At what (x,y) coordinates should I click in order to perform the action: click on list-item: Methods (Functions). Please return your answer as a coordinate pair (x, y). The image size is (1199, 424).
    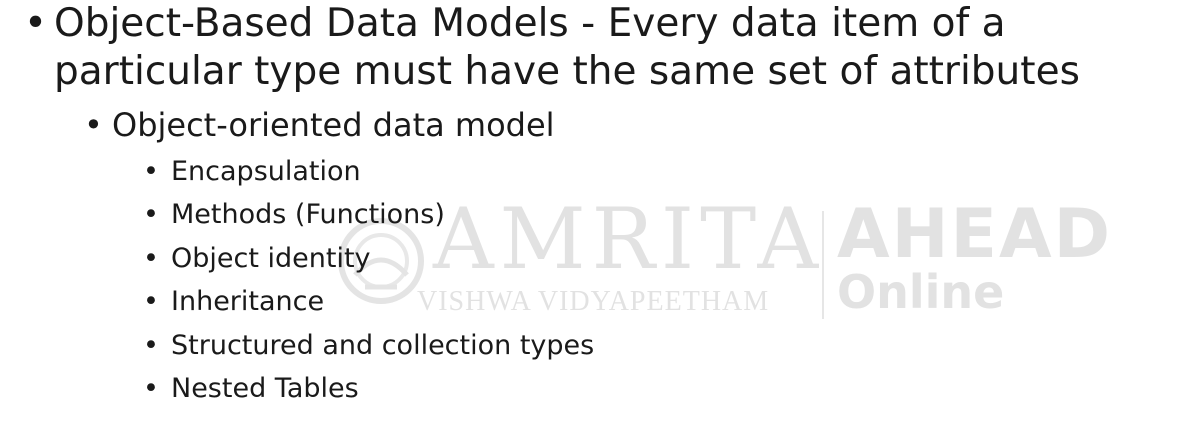
    Looking at the image, I should click on (308, 214).